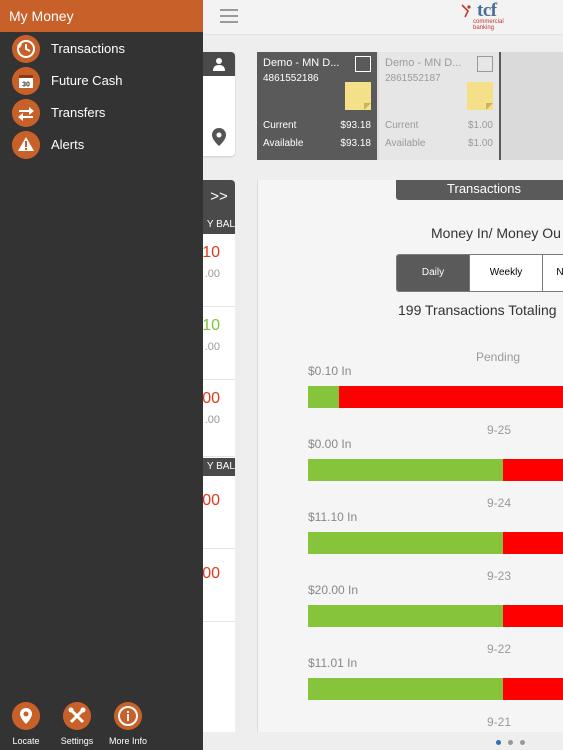 The width and height of the screenshot is (563, 750). Describe the element at coordinates (355, 143) in the screenshot. I see `available-value: $93.18` at that location.